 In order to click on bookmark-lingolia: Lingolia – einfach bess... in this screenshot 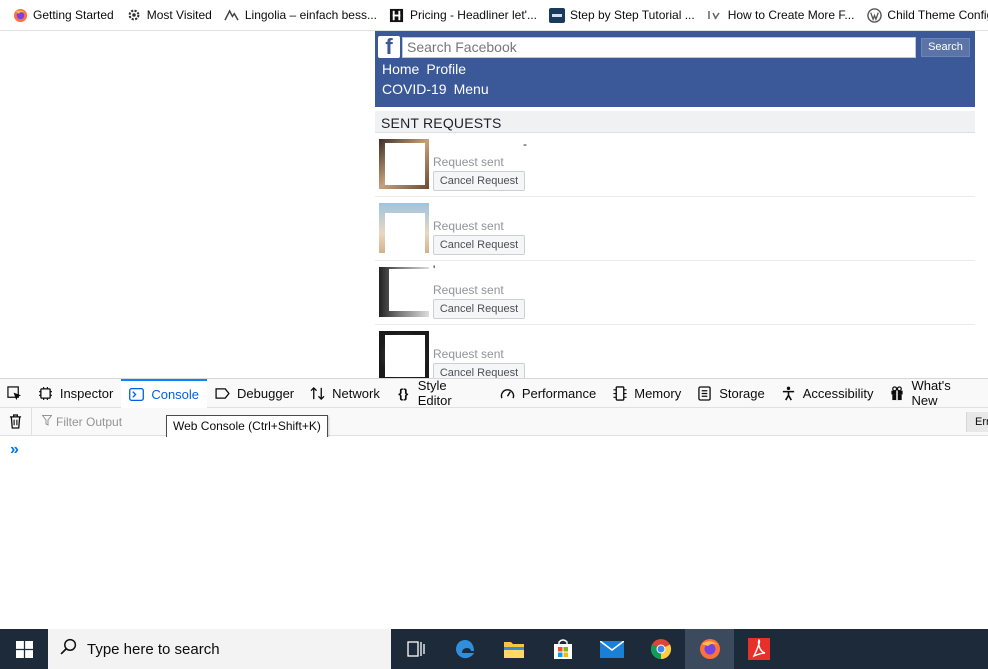, I will do `click(294, 15)`.